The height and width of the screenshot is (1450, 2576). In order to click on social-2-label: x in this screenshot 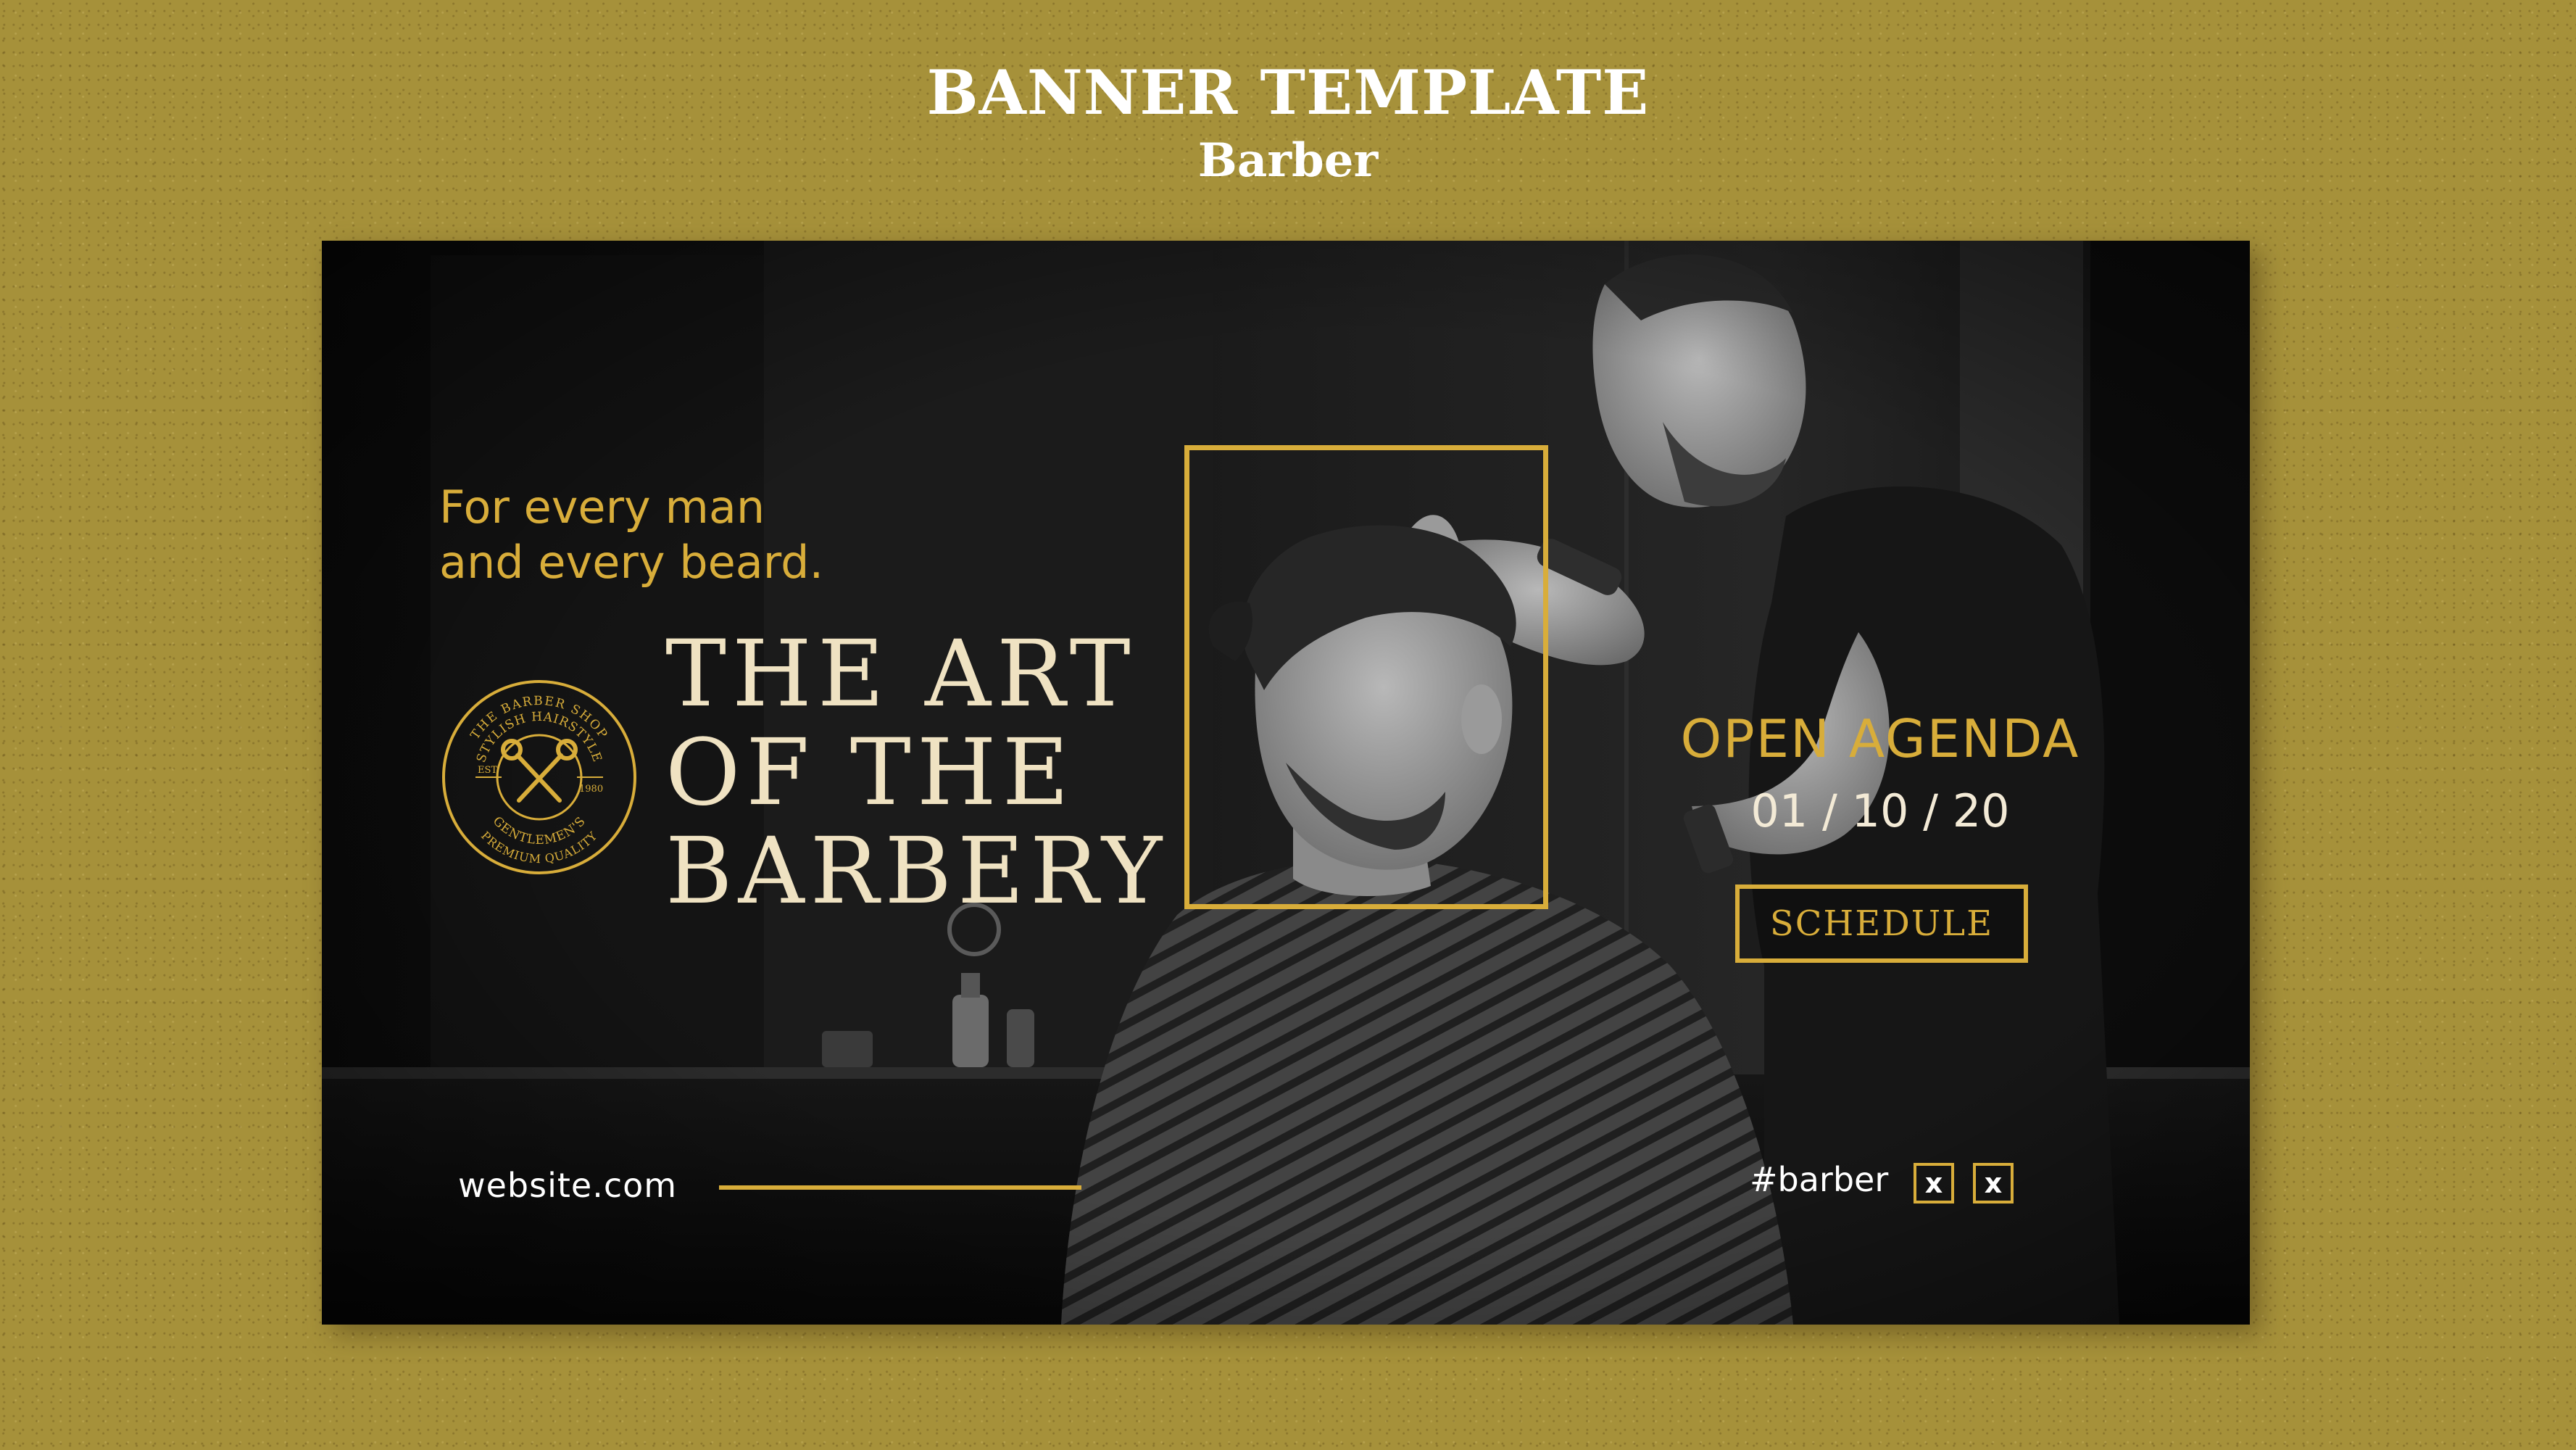, I will do `click(1993, 1183)`.